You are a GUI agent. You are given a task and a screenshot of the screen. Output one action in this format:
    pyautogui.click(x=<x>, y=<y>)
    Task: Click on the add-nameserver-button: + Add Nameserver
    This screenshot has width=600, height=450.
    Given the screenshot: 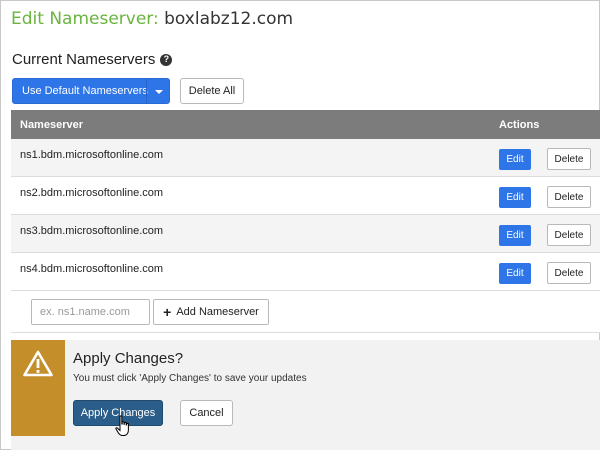 What is the action you would take?
    pyautogui.click(x=211, y=312)
    